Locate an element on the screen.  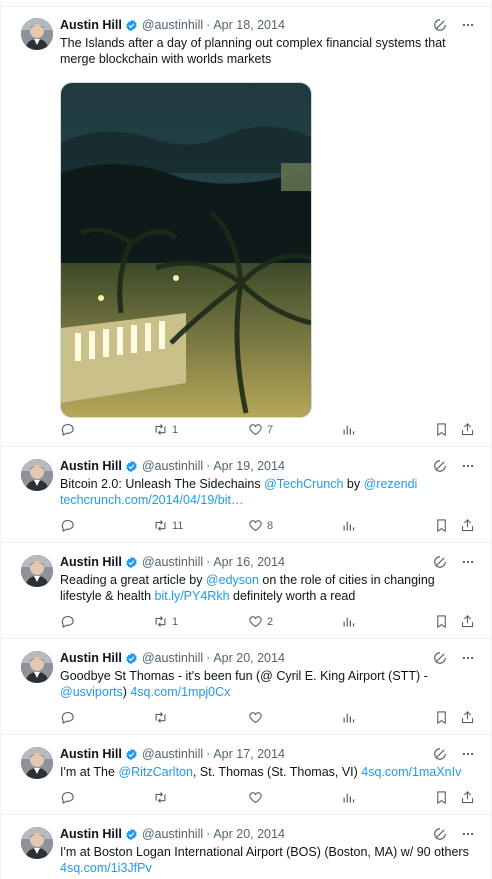
like-button: 8 is located at coordinates (260, 525).